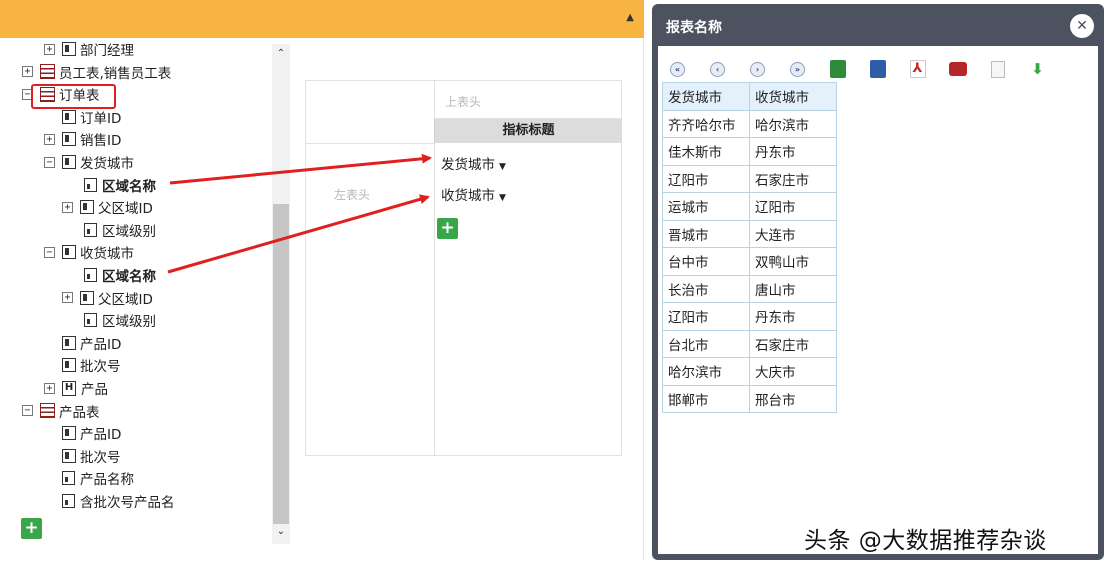  I want to click on file-icon, so click(997, 69).